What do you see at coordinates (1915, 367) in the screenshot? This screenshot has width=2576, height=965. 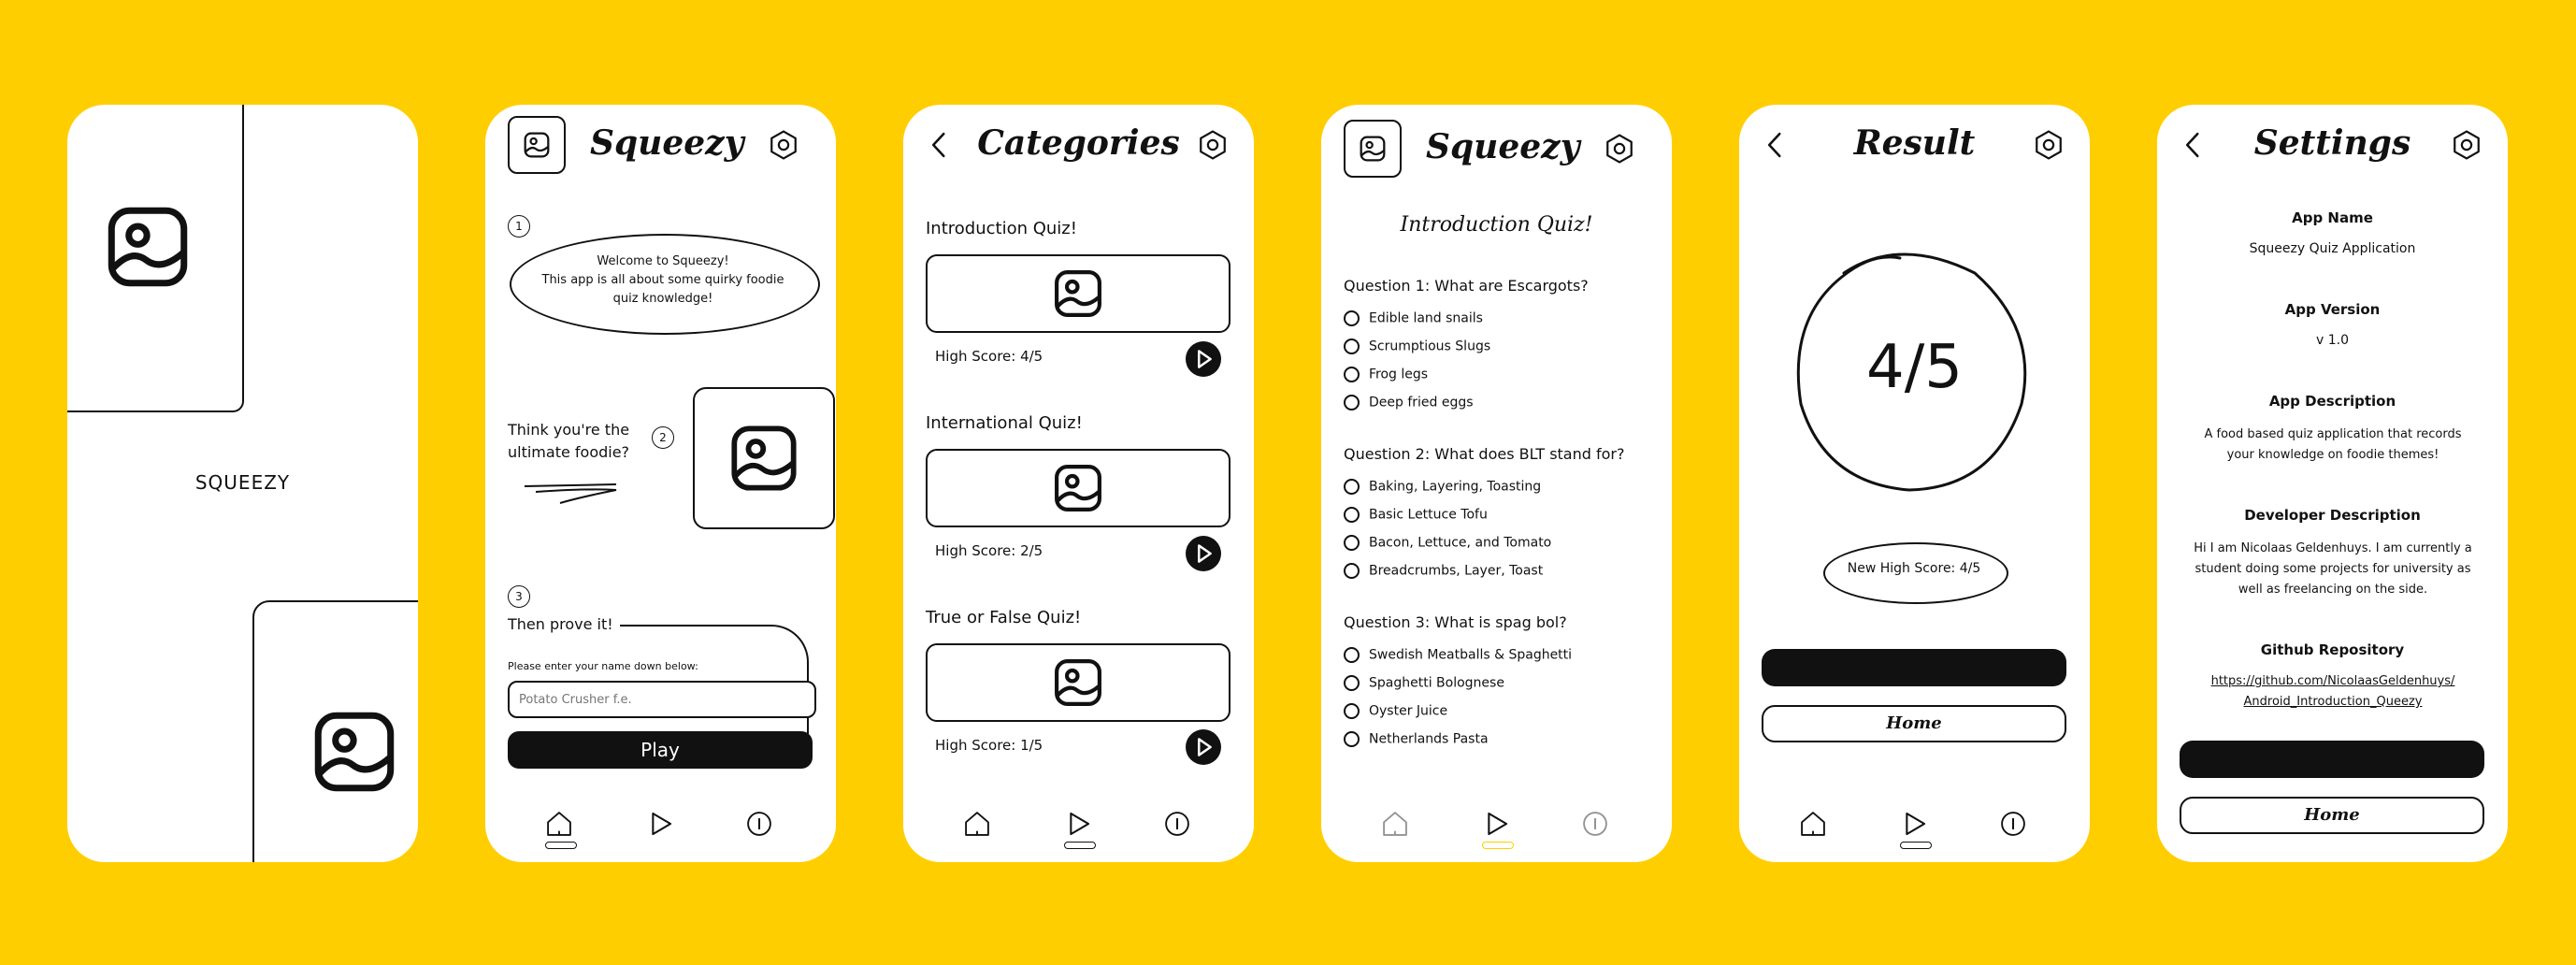 I see `score-value: 4/5` at bounding box center [1915, 367].